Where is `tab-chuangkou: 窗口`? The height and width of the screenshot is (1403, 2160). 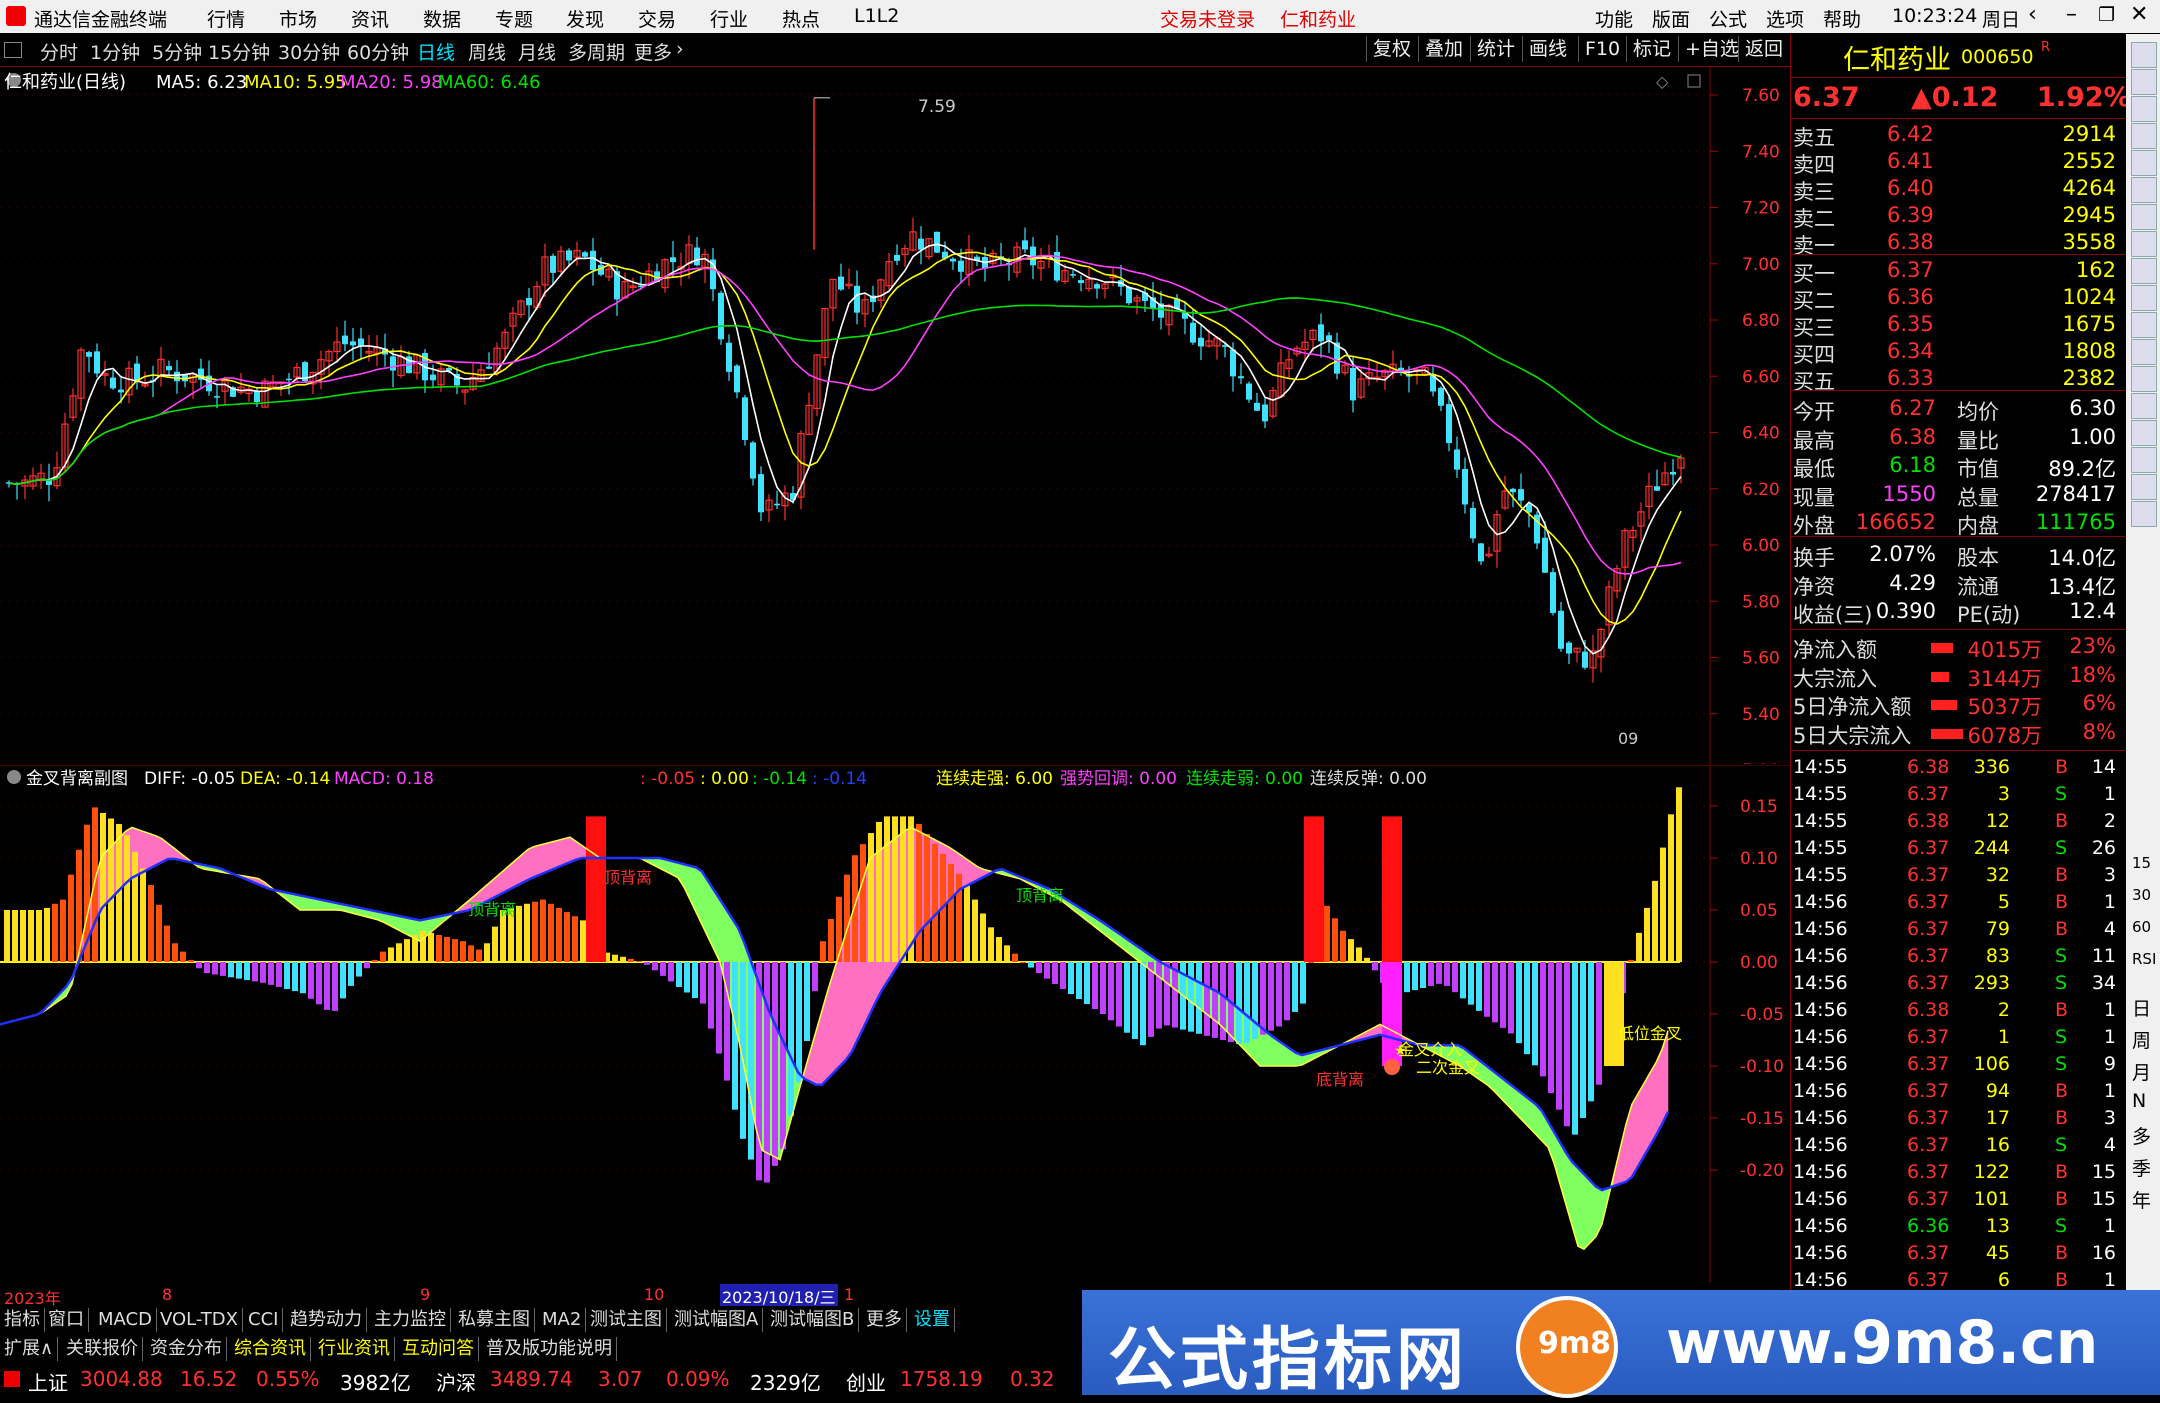 tab-chuangkou: 窗口 is located at coordinates (66, 1320).